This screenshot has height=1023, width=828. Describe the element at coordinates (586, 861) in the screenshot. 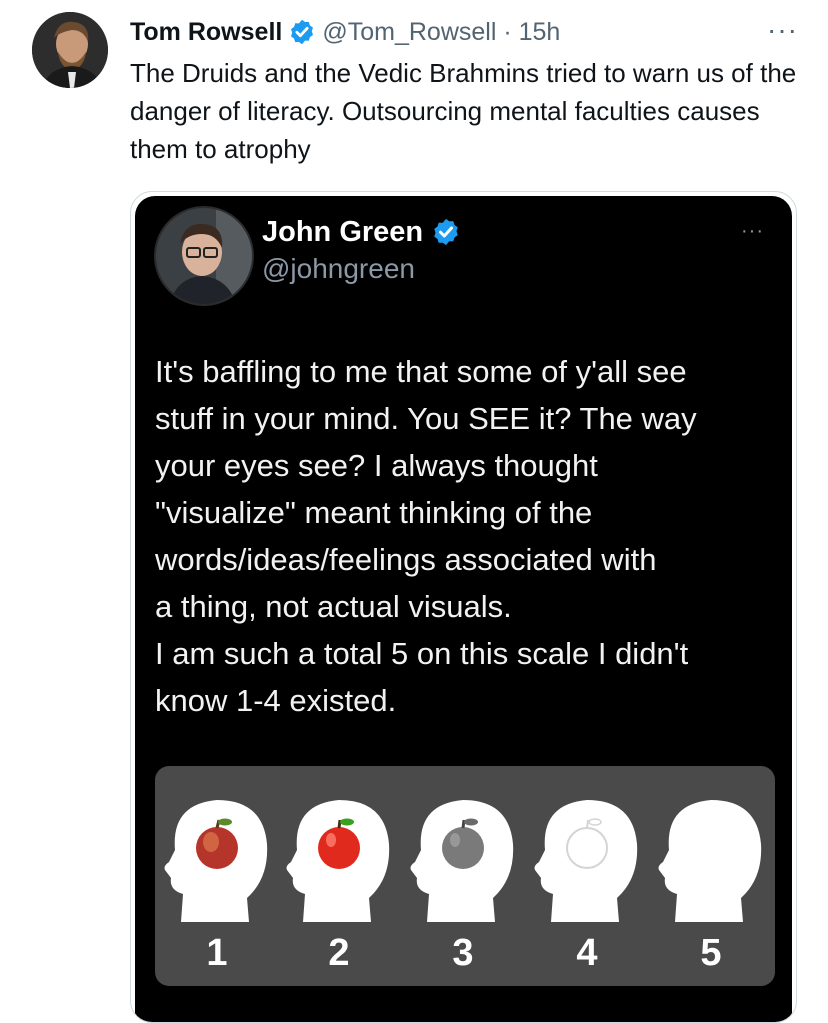

I see `head-outline-apple-icon` at that location.